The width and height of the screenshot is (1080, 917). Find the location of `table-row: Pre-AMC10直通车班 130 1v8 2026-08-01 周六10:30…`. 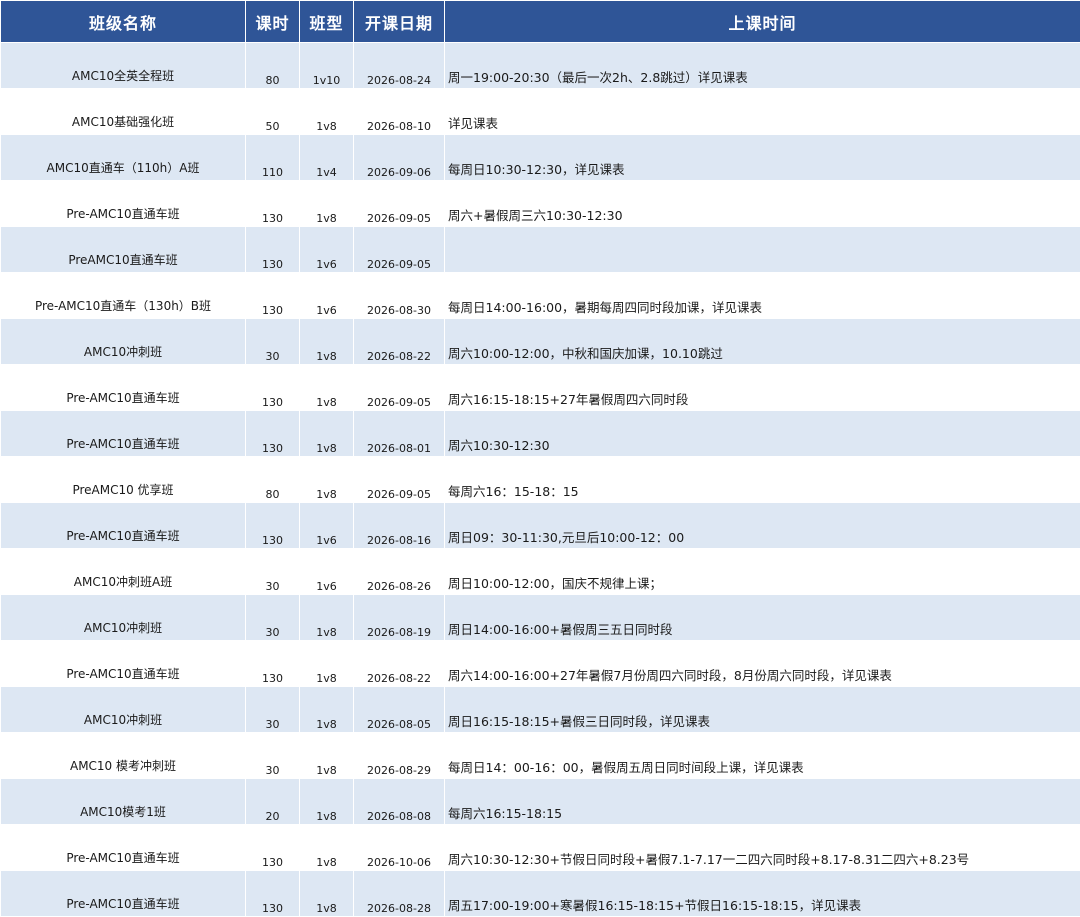

table-row: Pre-AMC10直通车班 130 1v8 2026-08-01 周六10:30… is located at coordinates (540, 434).